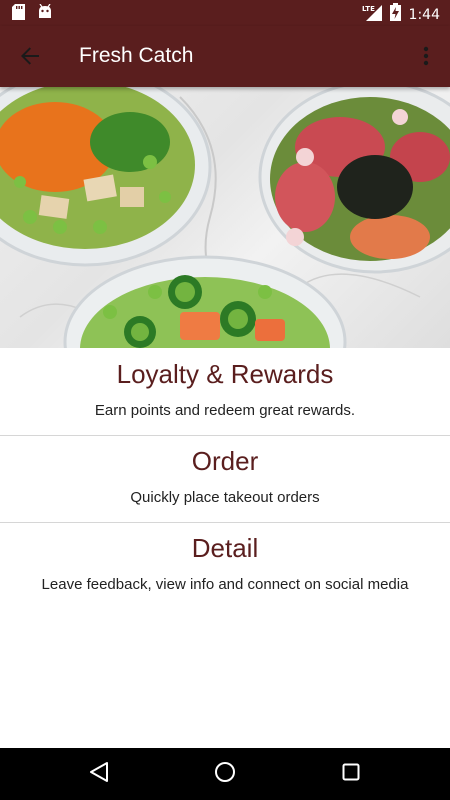 The width and height of the screenshot is (450, 800). What do you see at coordinates (225, 548) in the screenshot?
I see `detail-title: Detail` at bounding box center [225, 548].